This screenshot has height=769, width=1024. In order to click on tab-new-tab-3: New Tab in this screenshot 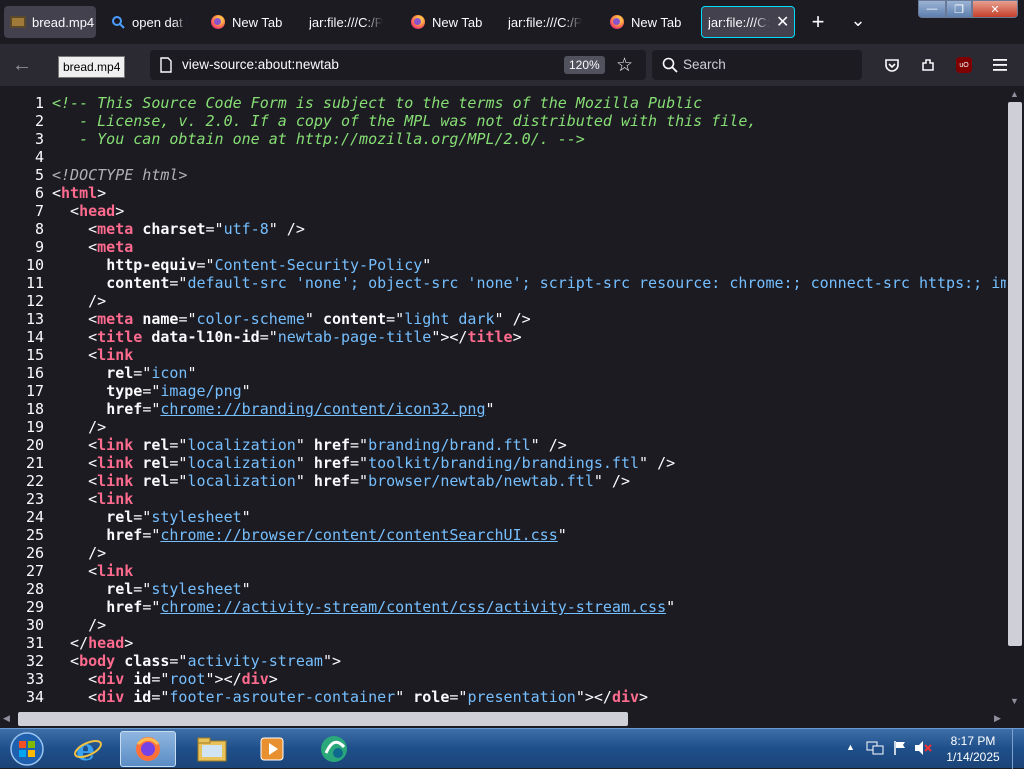, I will do `click(649, 22)`.